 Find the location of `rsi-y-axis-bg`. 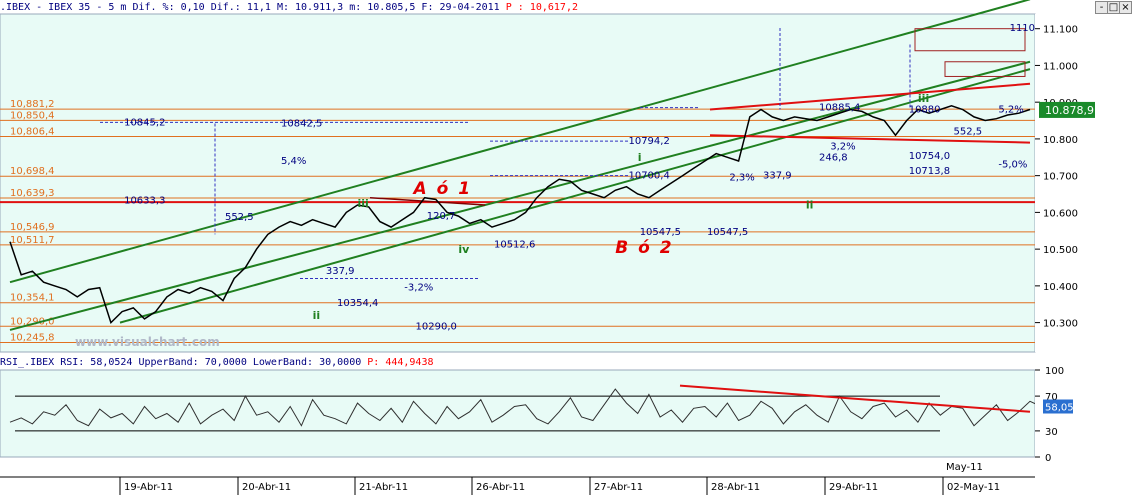

rsi-y-axis-bg is located at coordinates (1083, 413).